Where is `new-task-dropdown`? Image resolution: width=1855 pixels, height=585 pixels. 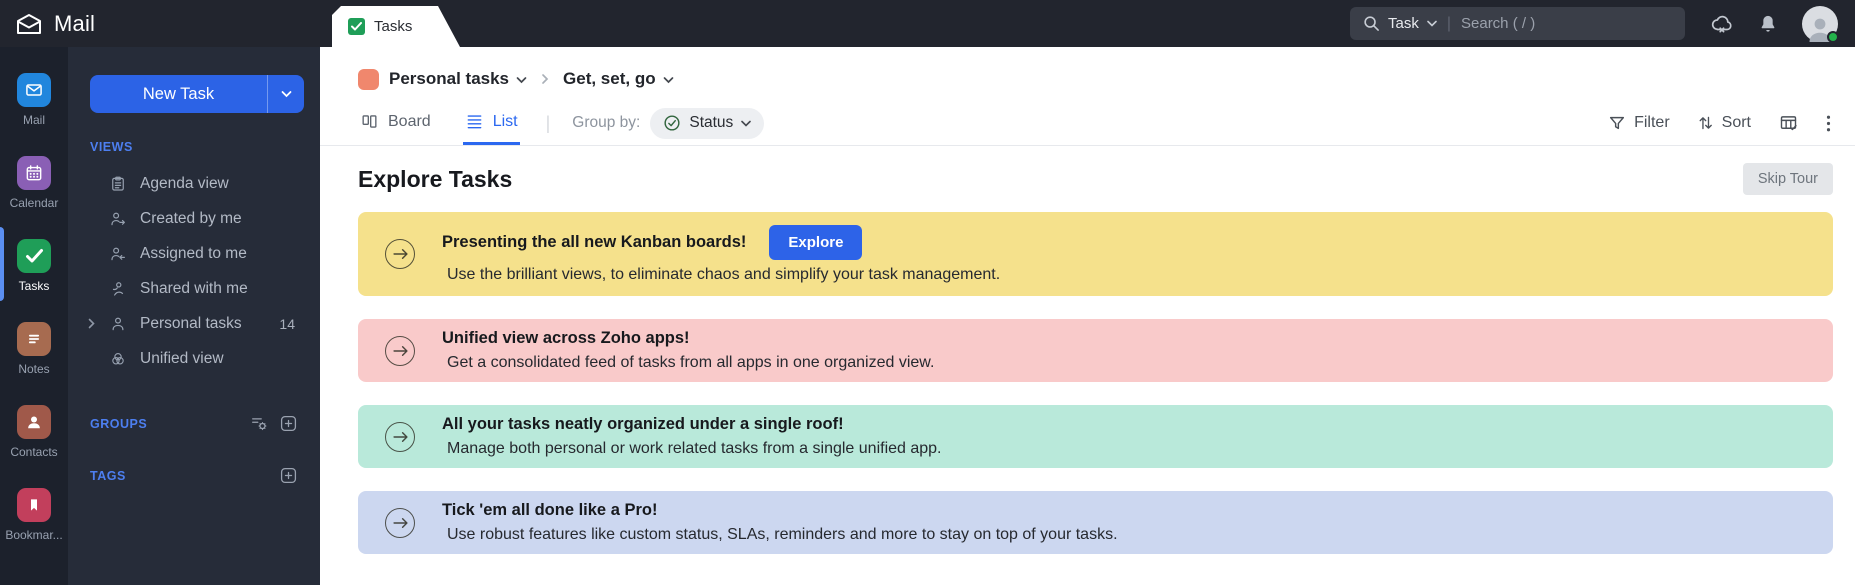 new-task-dropdown is located at coordinates (285, 94).